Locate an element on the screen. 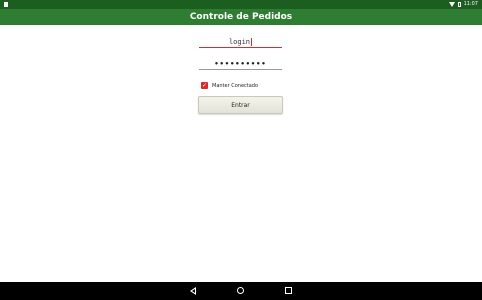 This screenshot has height=300, width=482. status-icons: 11:07 is located at coordinates (463, 4).